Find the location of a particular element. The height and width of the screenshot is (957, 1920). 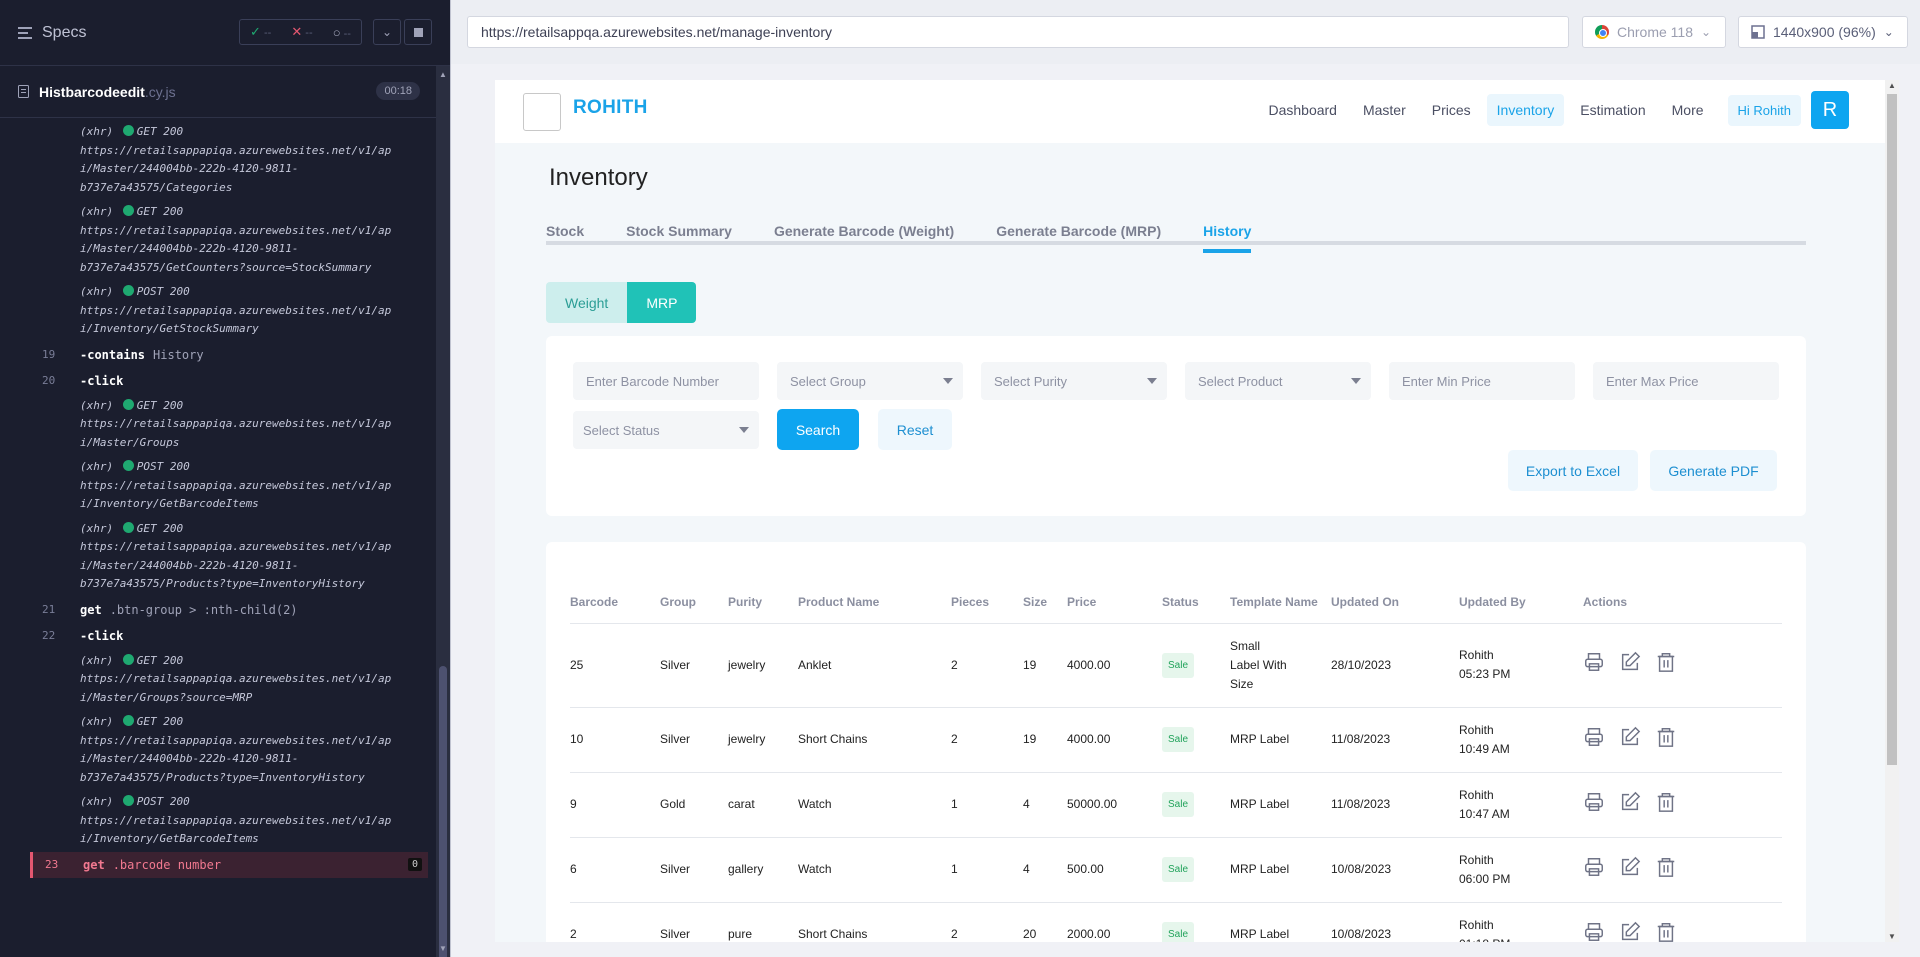

tab-generate-barcode-weight: Generate Barcode (Weight) is located at coordinates (864, 236).